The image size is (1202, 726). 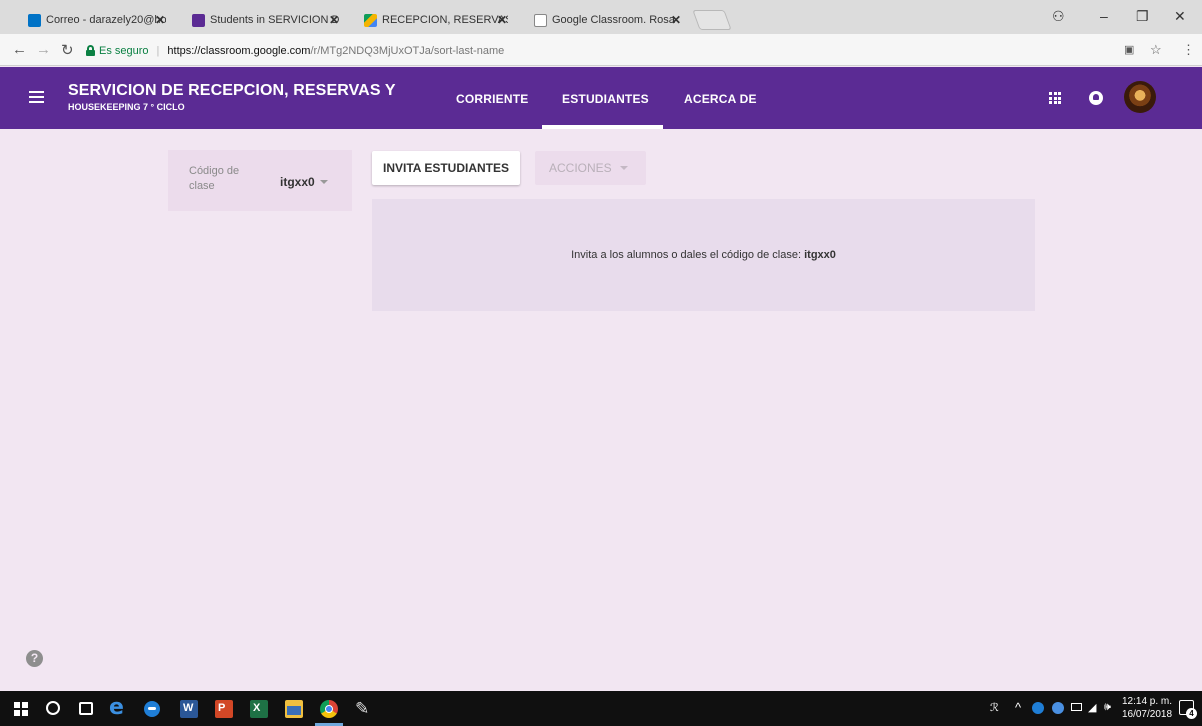 What do you see at coordinates (1156, 50) in the screenshot?
I see `bookmark-star-icon: ☆` at bounding box center [1156, 50].